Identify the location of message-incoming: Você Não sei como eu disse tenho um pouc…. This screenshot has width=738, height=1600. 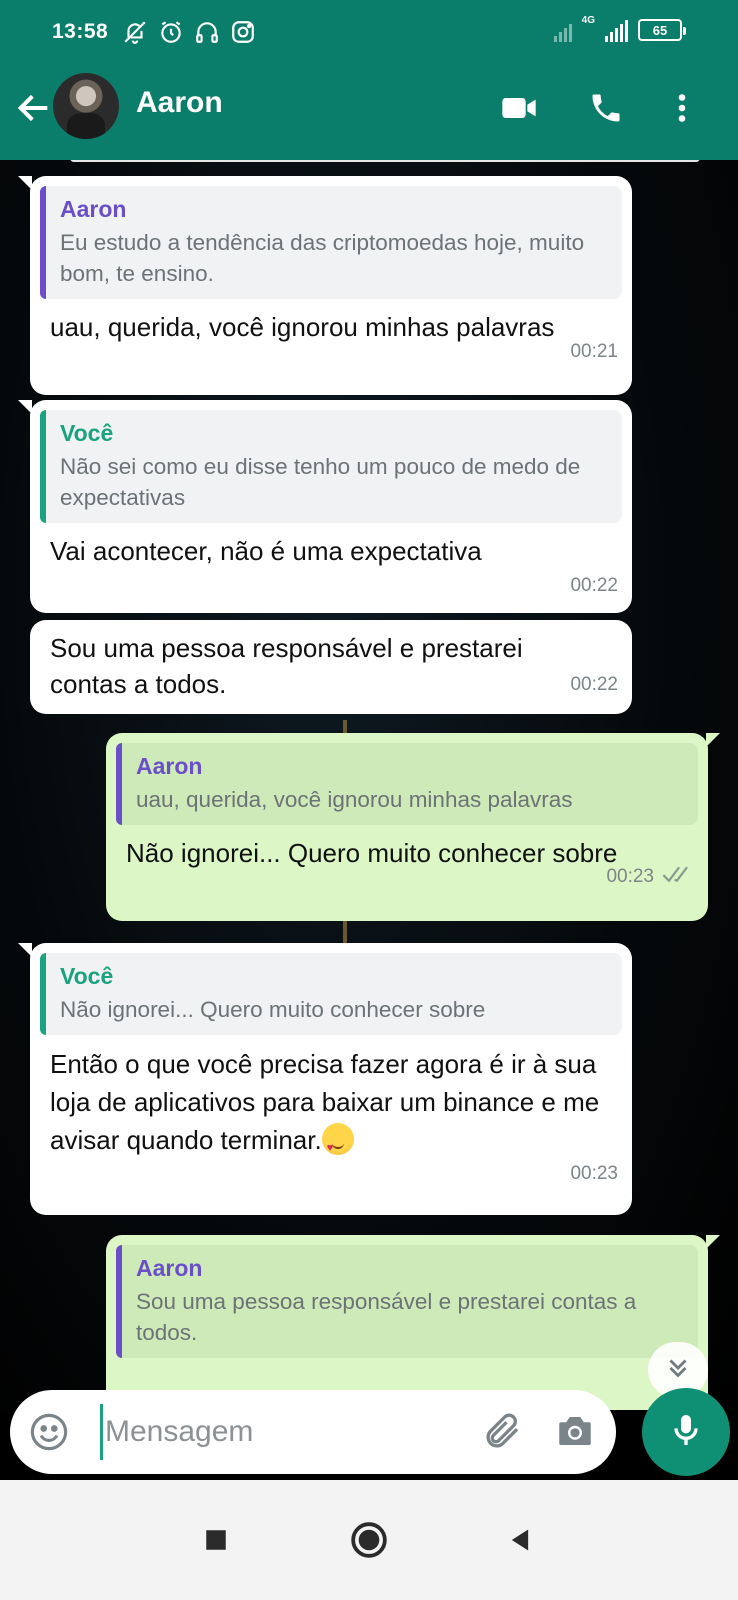
(325, 506).